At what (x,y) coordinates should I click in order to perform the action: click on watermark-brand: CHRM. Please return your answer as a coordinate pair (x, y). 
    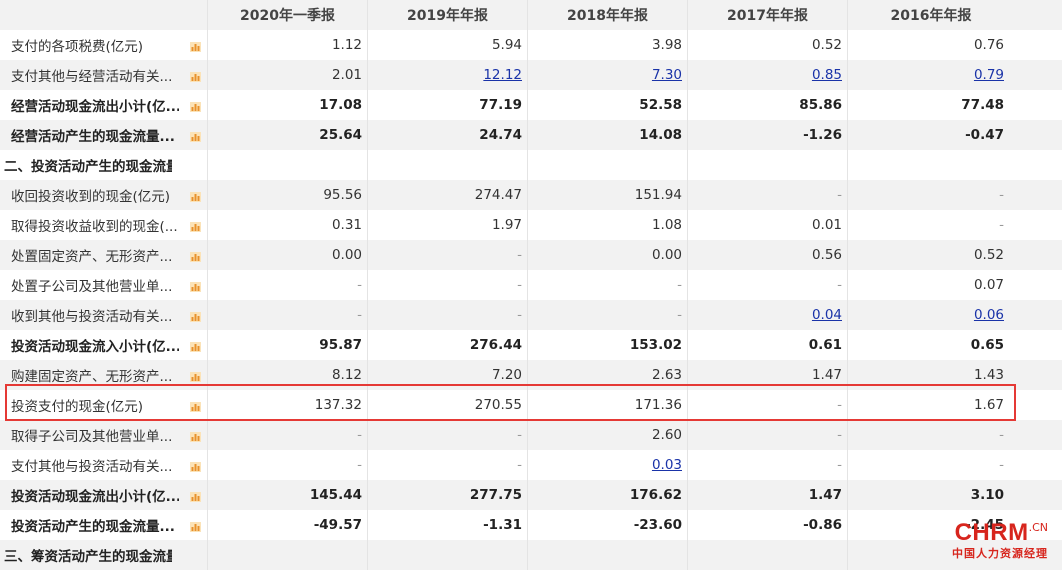
    Looking at the image, I should click on (991, 532).